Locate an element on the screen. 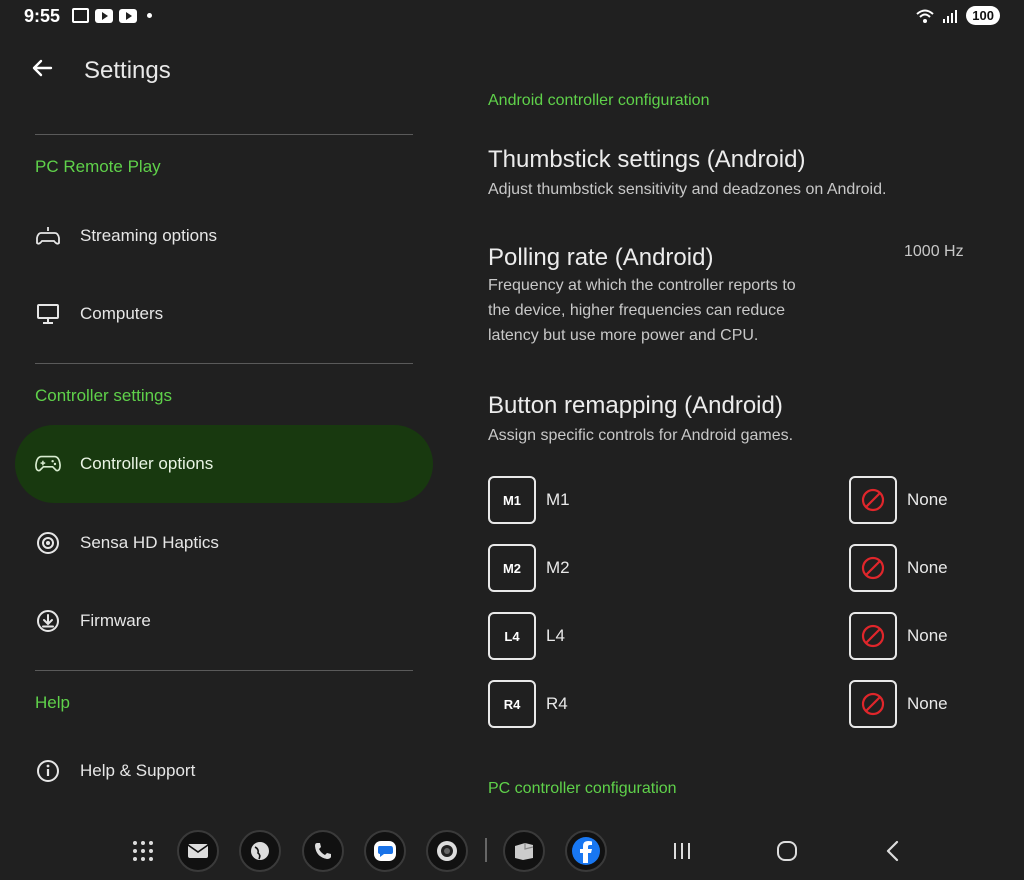 Image resolution: width=1024 pixels, height=880 pixels. key-badge: M2 is located at coordinates (512, 568).